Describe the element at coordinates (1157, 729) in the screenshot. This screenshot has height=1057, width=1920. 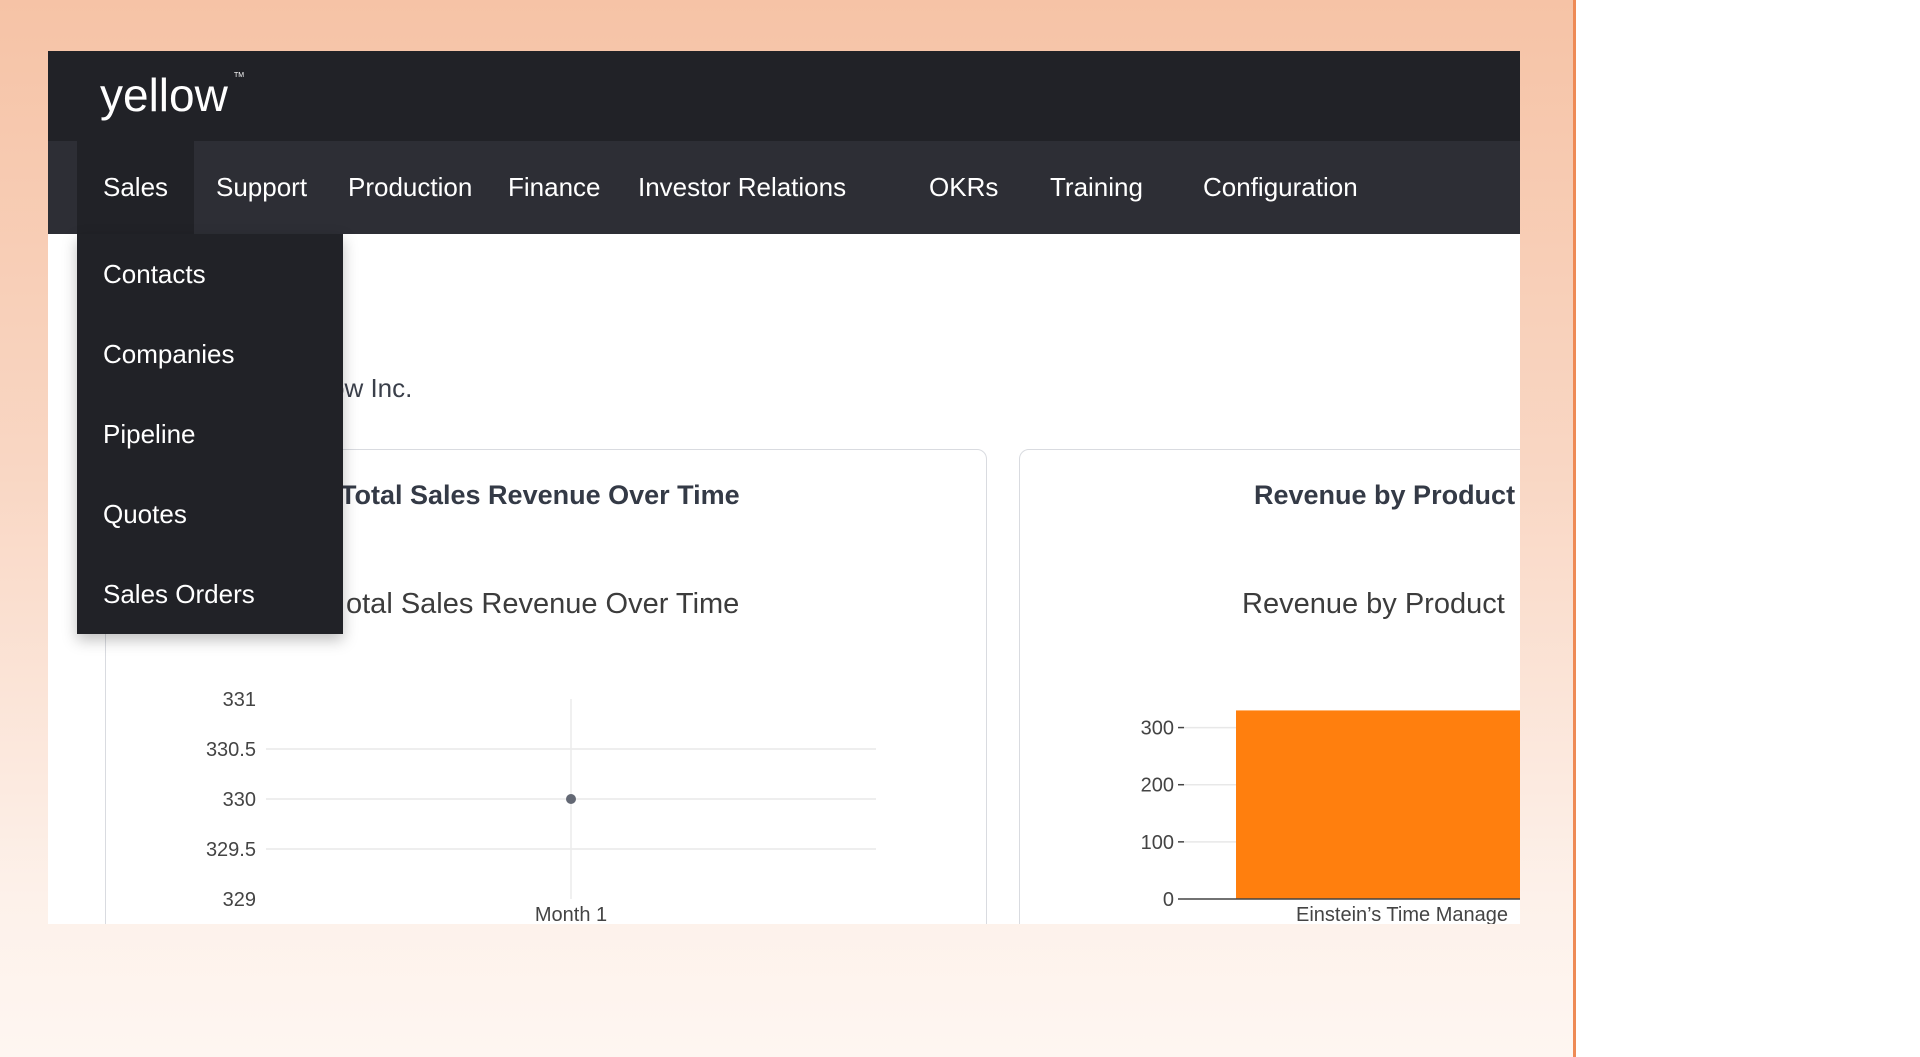
I see `y-tick-label: 300` at that location.